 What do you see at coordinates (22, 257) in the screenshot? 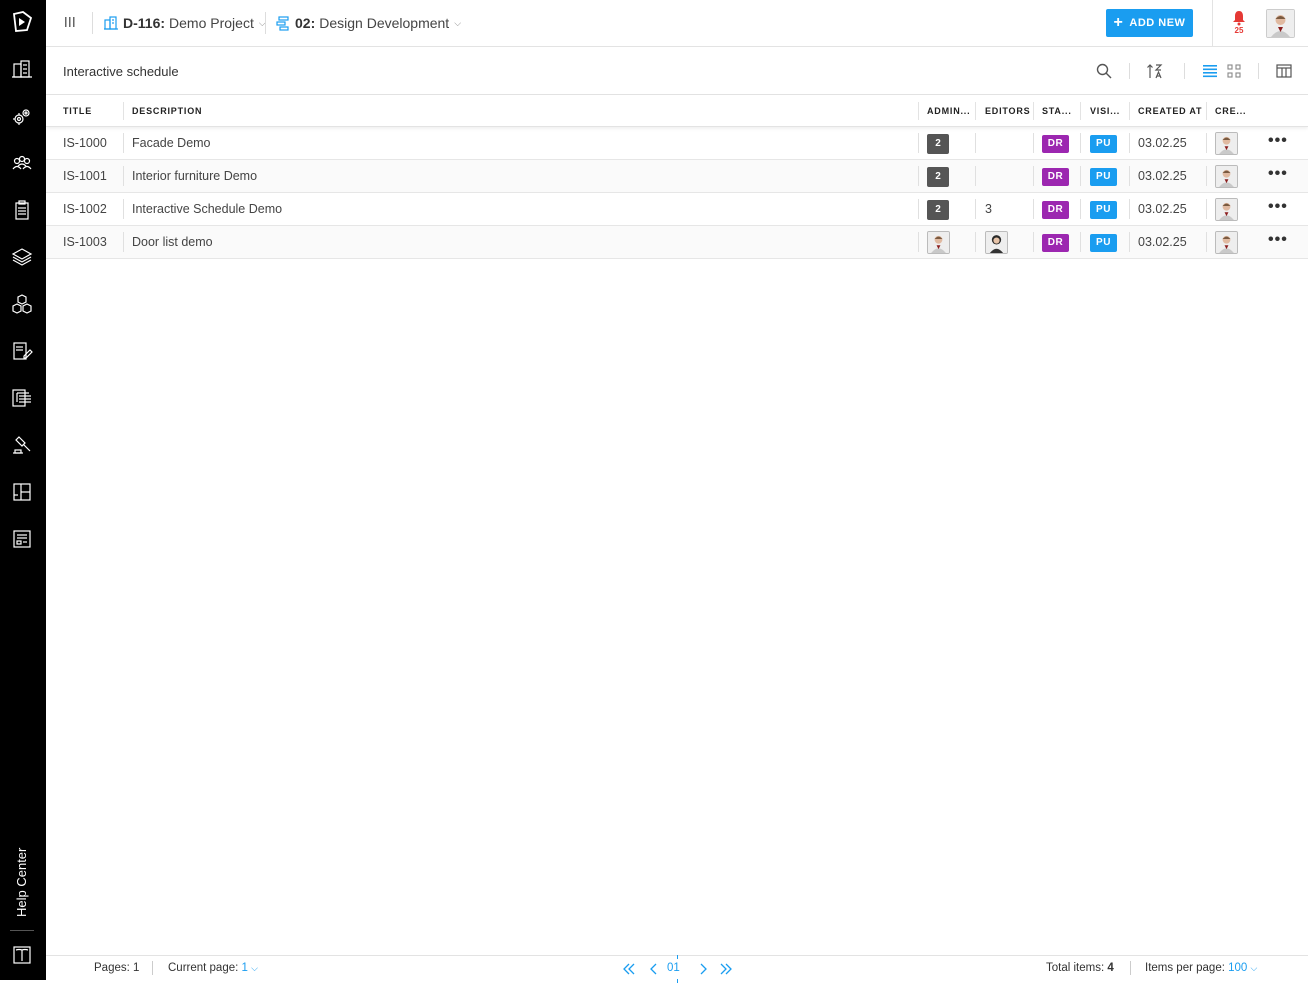
I see `layers-icon` at bounding box center [22, 257].